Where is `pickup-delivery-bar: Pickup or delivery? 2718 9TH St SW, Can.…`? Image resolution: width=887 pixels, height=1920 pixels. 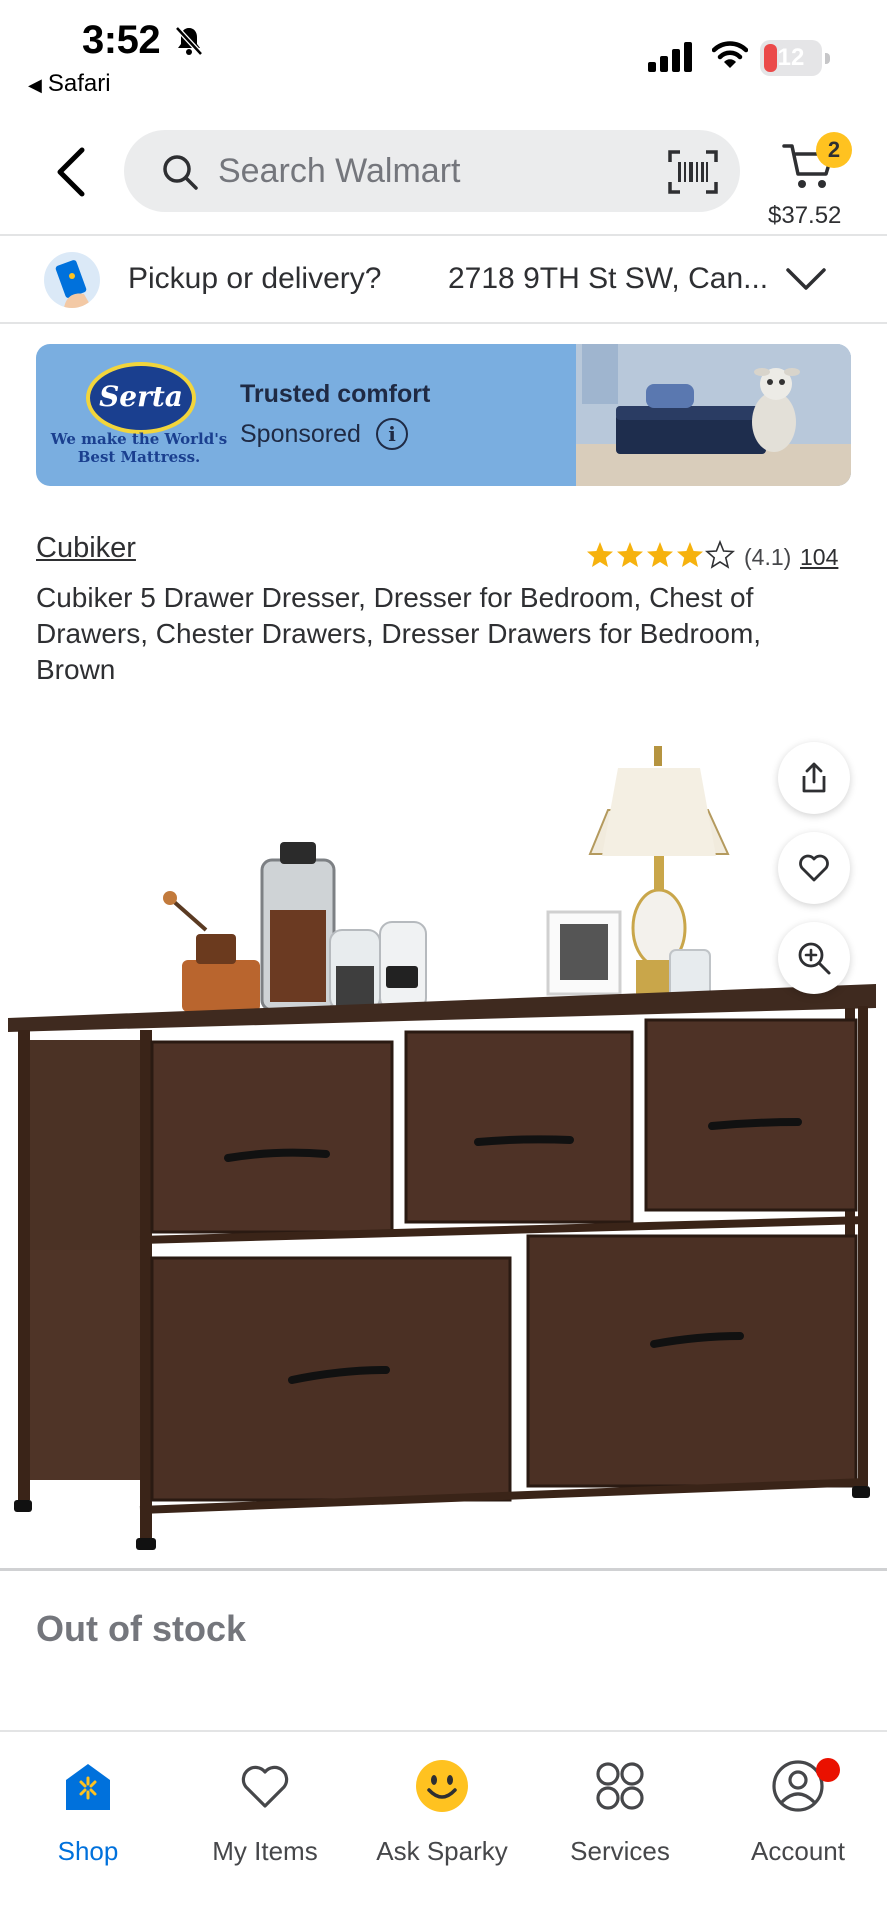 pickup-delivery-bar: Pickup or delivery? 2718 9TH St SW, Can.… is located at coordinates (443, 281).